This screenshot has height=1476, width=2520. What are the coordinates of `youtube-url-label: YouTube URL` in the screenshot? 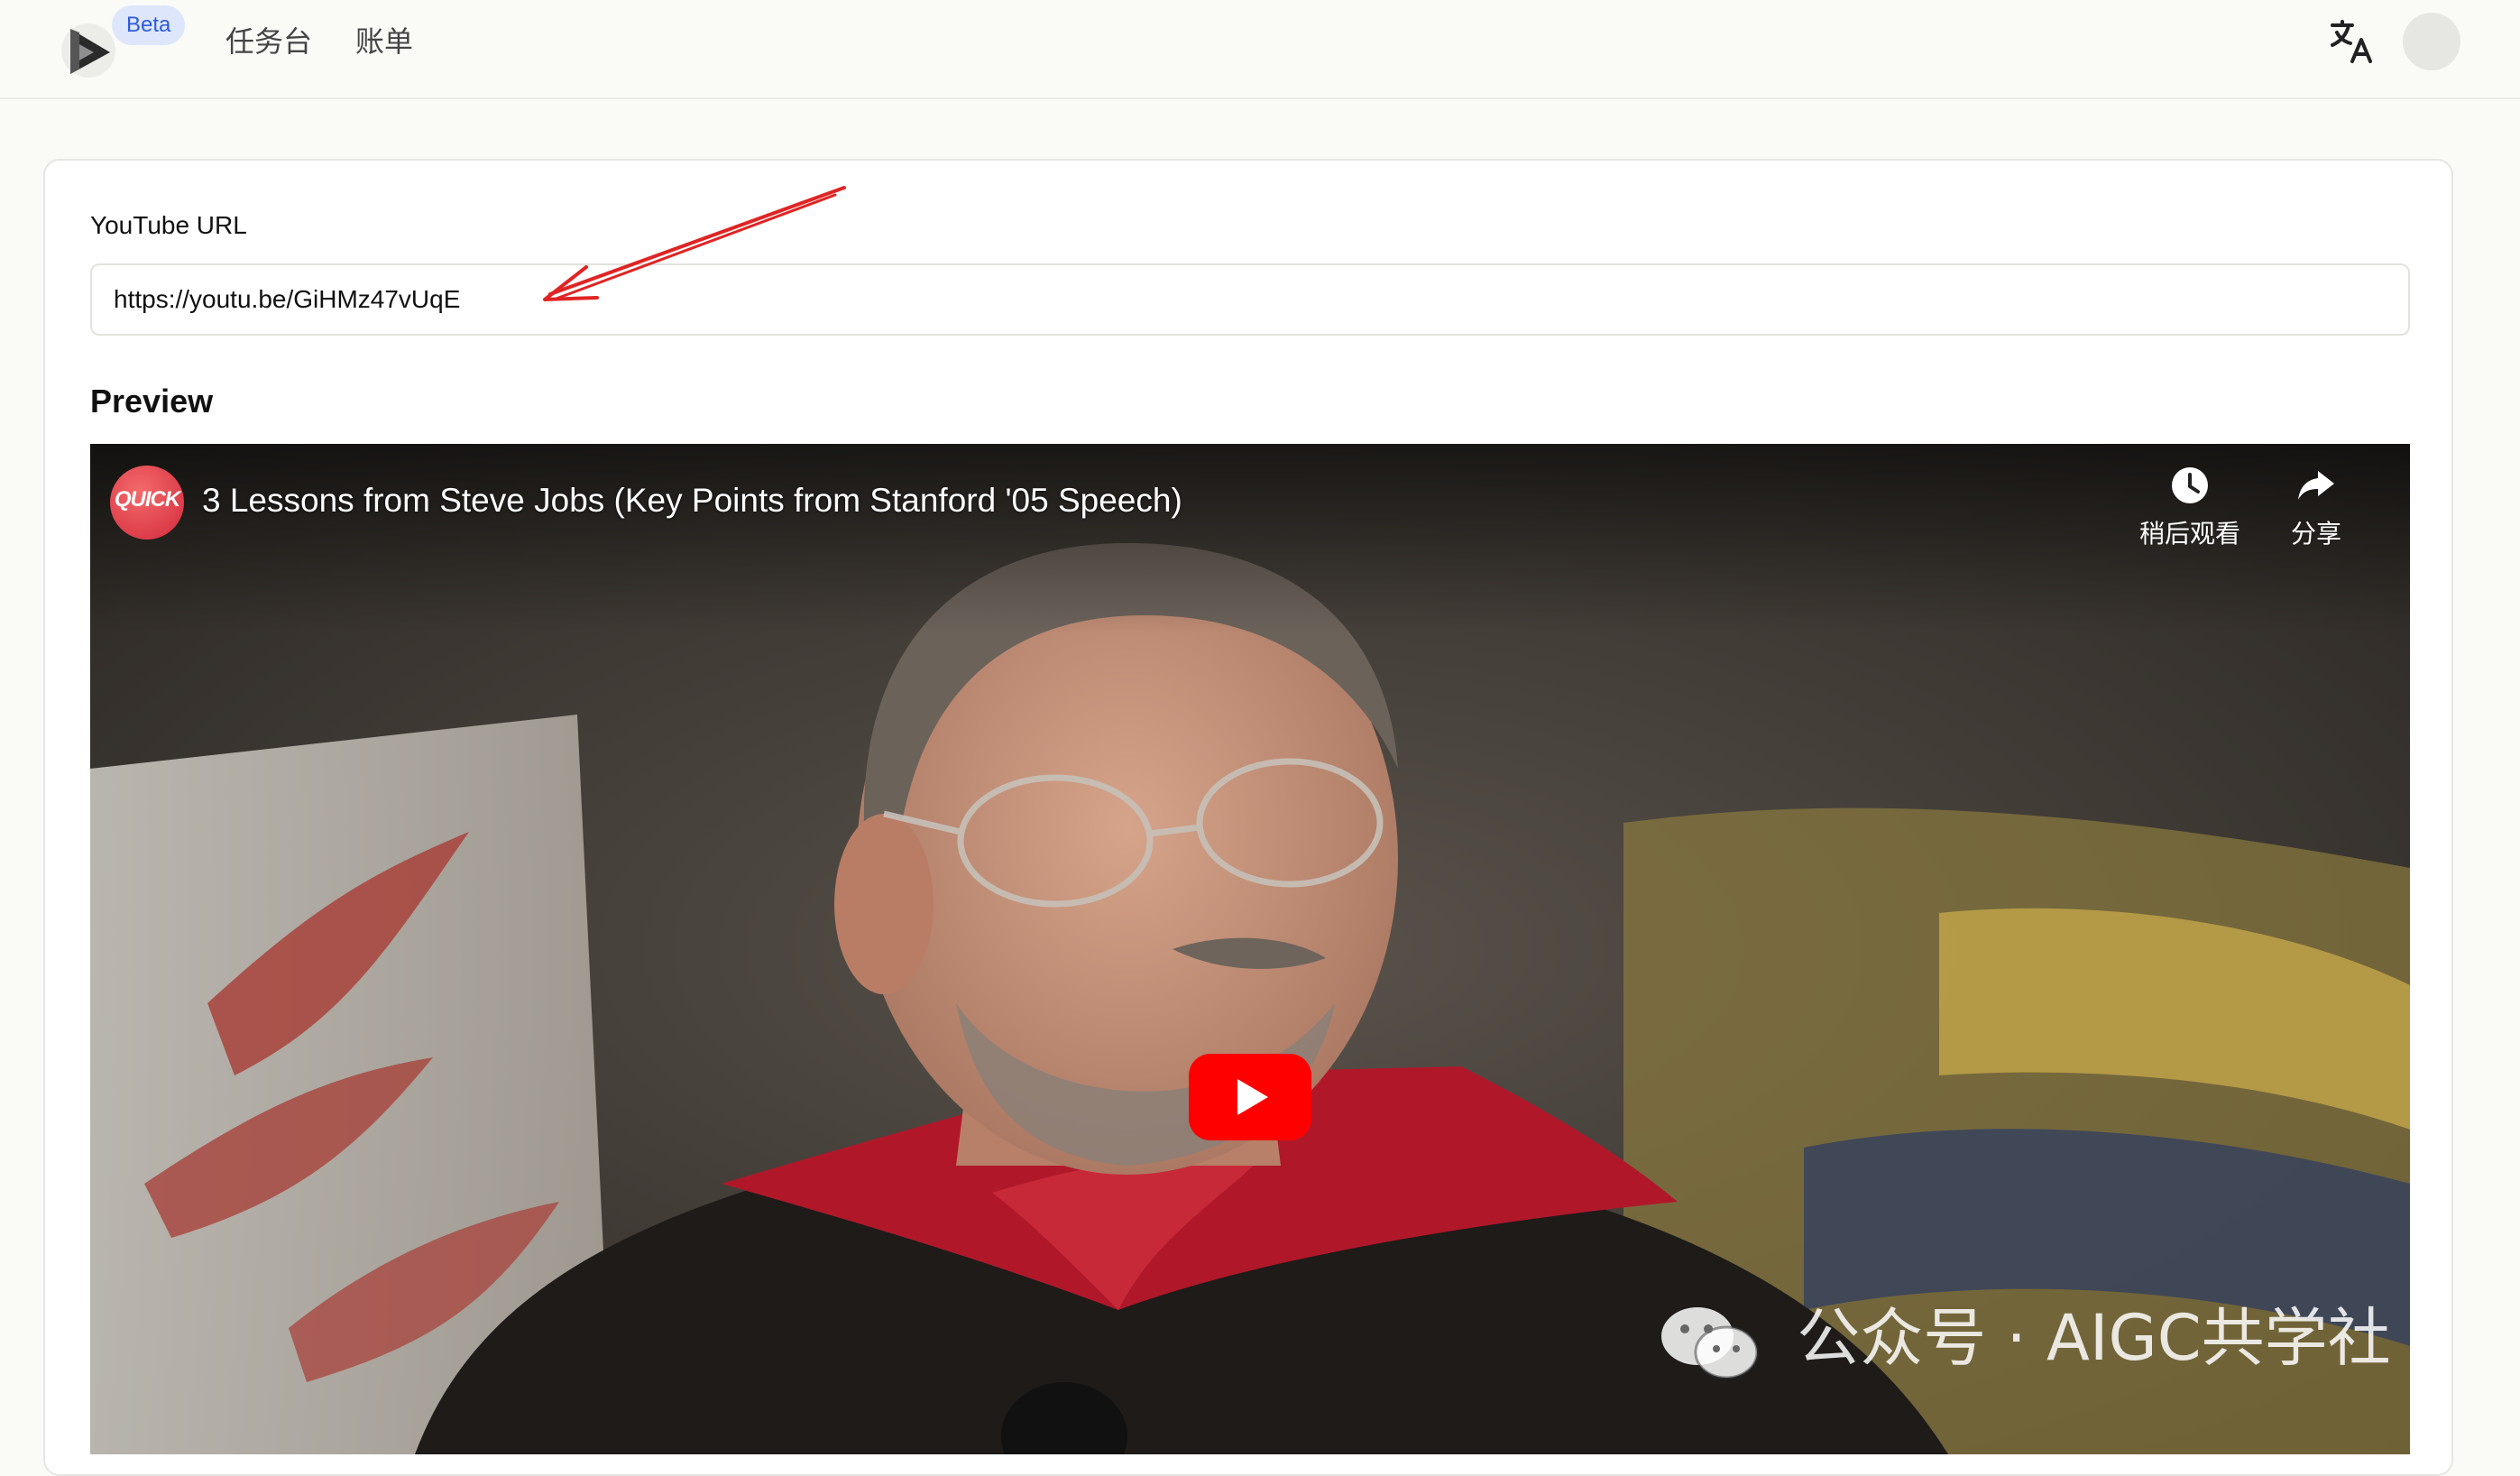 It's located at (169, 225).